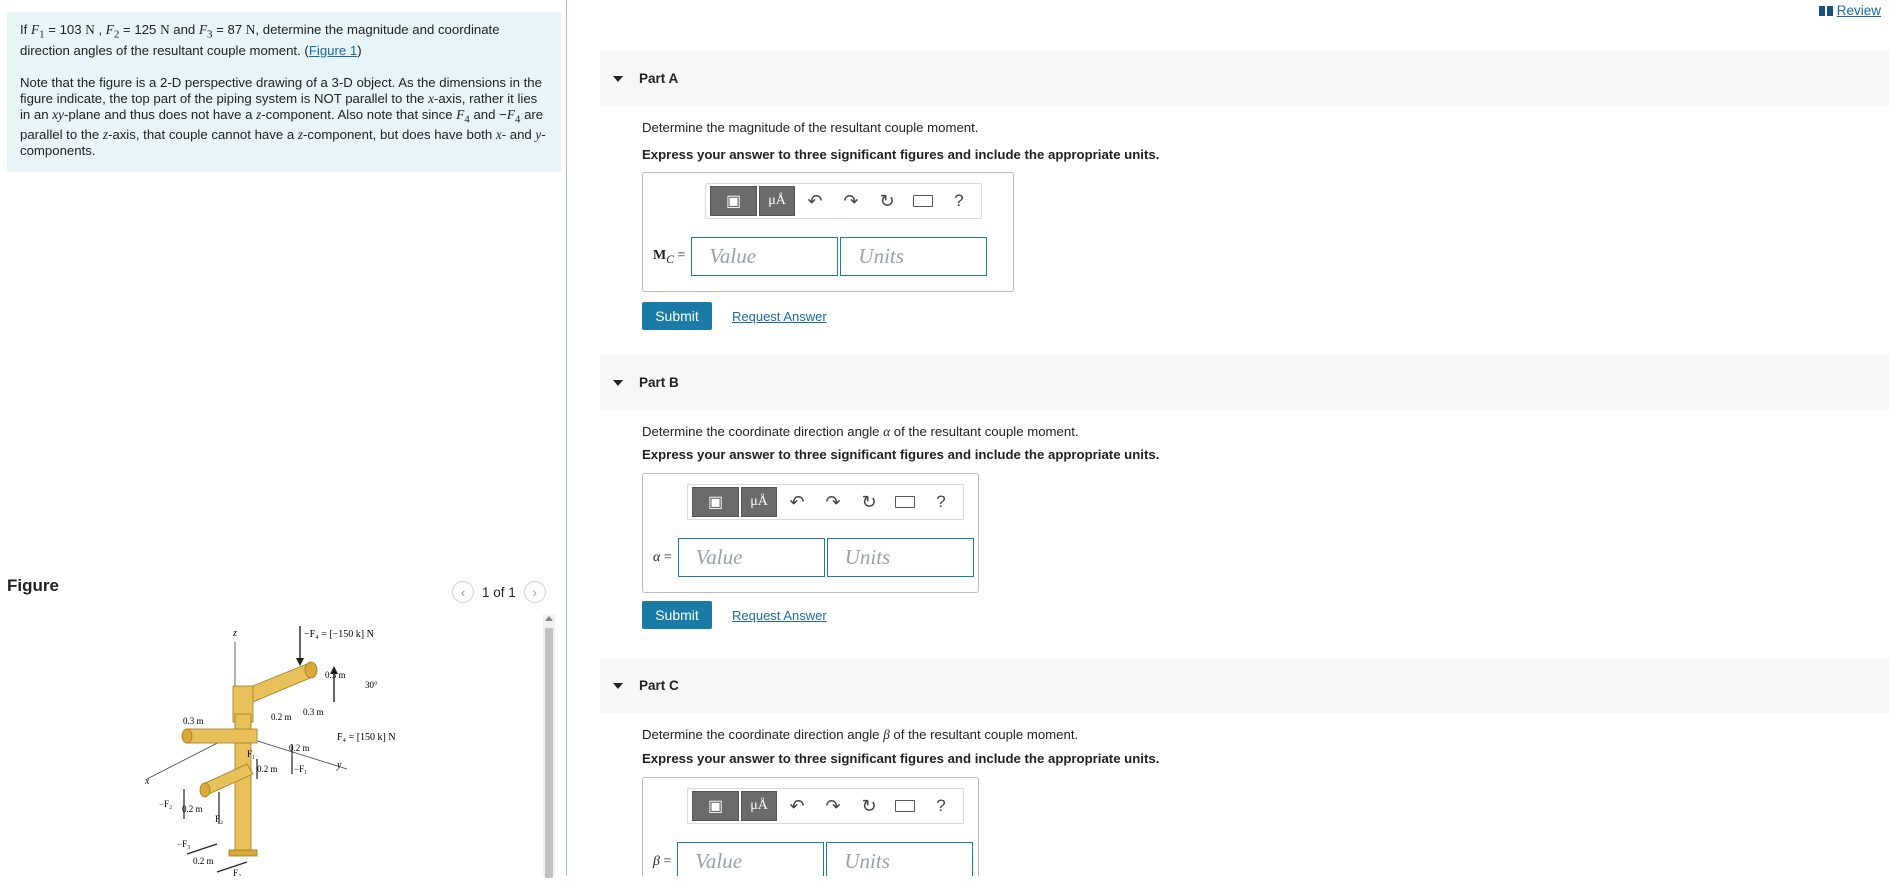  I want to click on neg-f4-arrowhead, so click(300, 662).